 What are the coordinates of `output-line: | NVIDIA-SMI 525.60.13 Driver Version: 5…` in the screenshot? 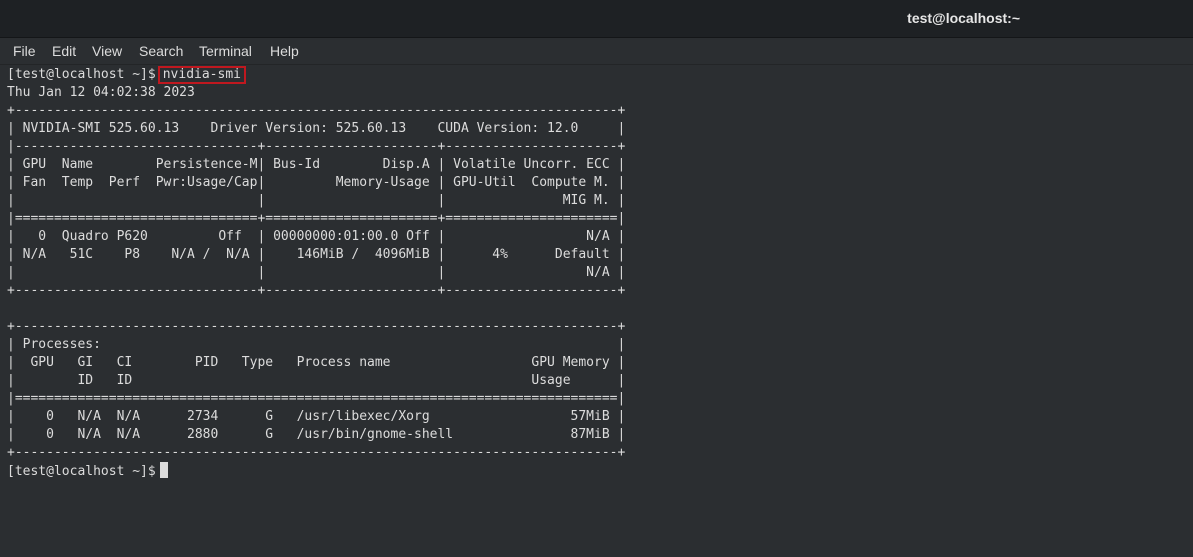 It's located at (316, 128).